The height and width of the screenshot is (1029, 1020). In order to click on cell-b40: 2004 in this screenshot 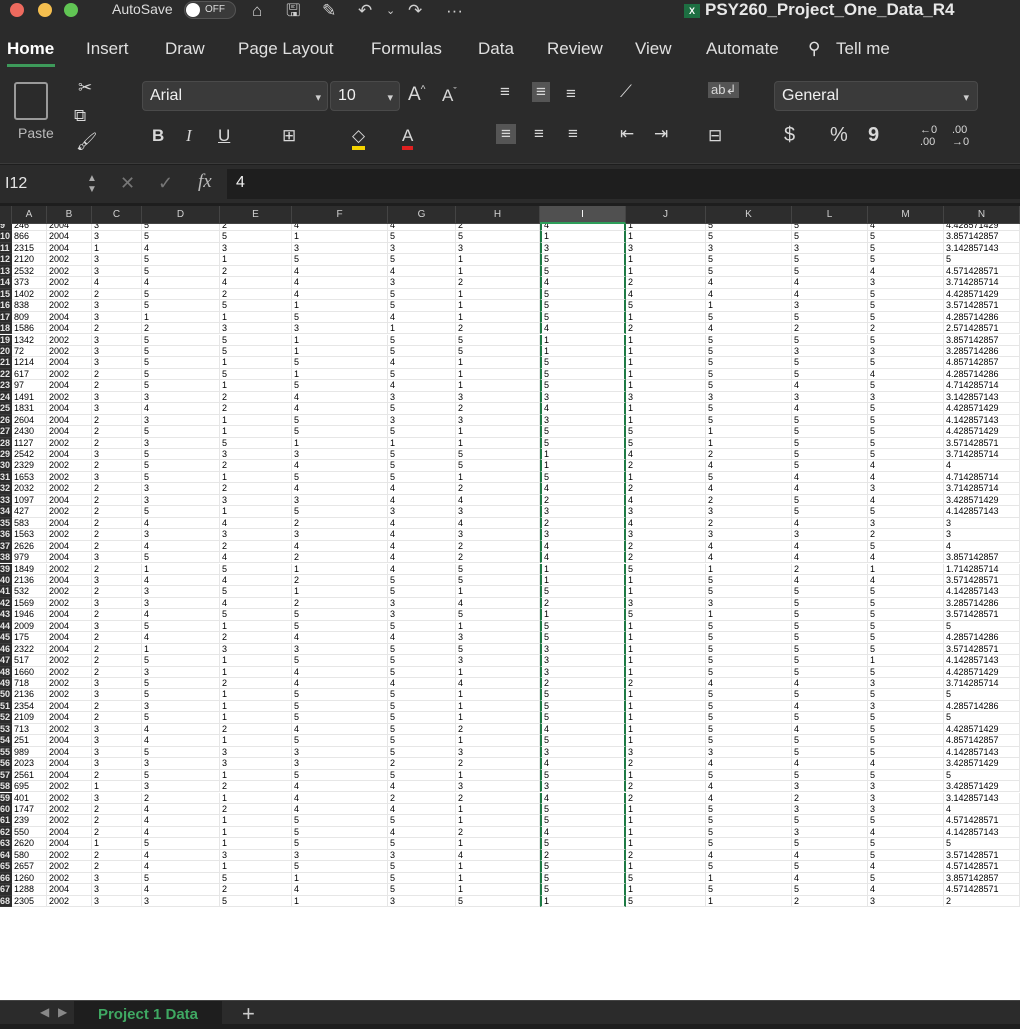, I will do `click(69, 580)`.